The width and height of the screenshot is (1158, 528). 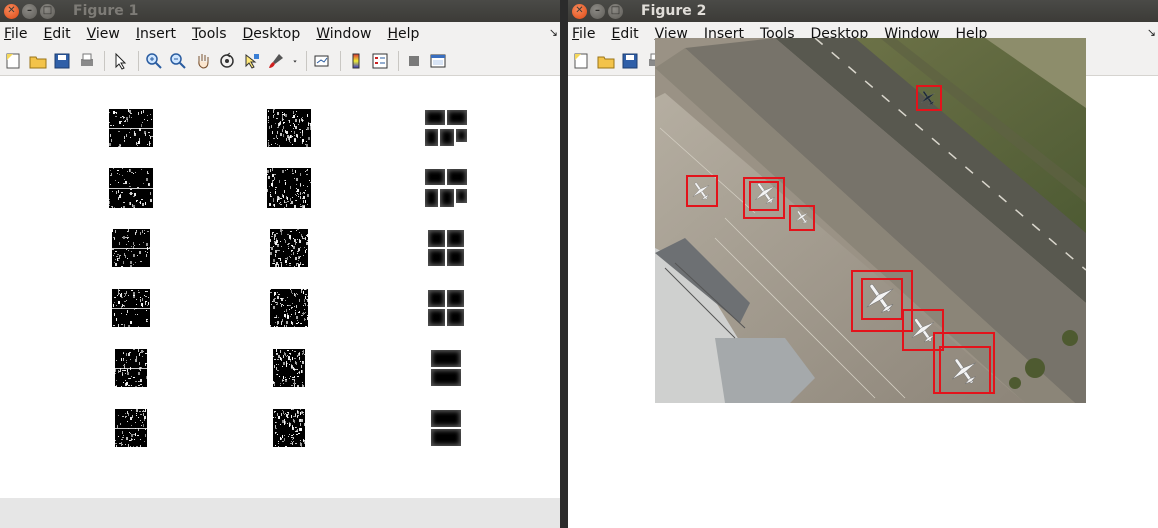 What do you see at coordinates (203, 61) in the screenshot?
I see `pan-hand-icon` at bounding box center [203, 61].